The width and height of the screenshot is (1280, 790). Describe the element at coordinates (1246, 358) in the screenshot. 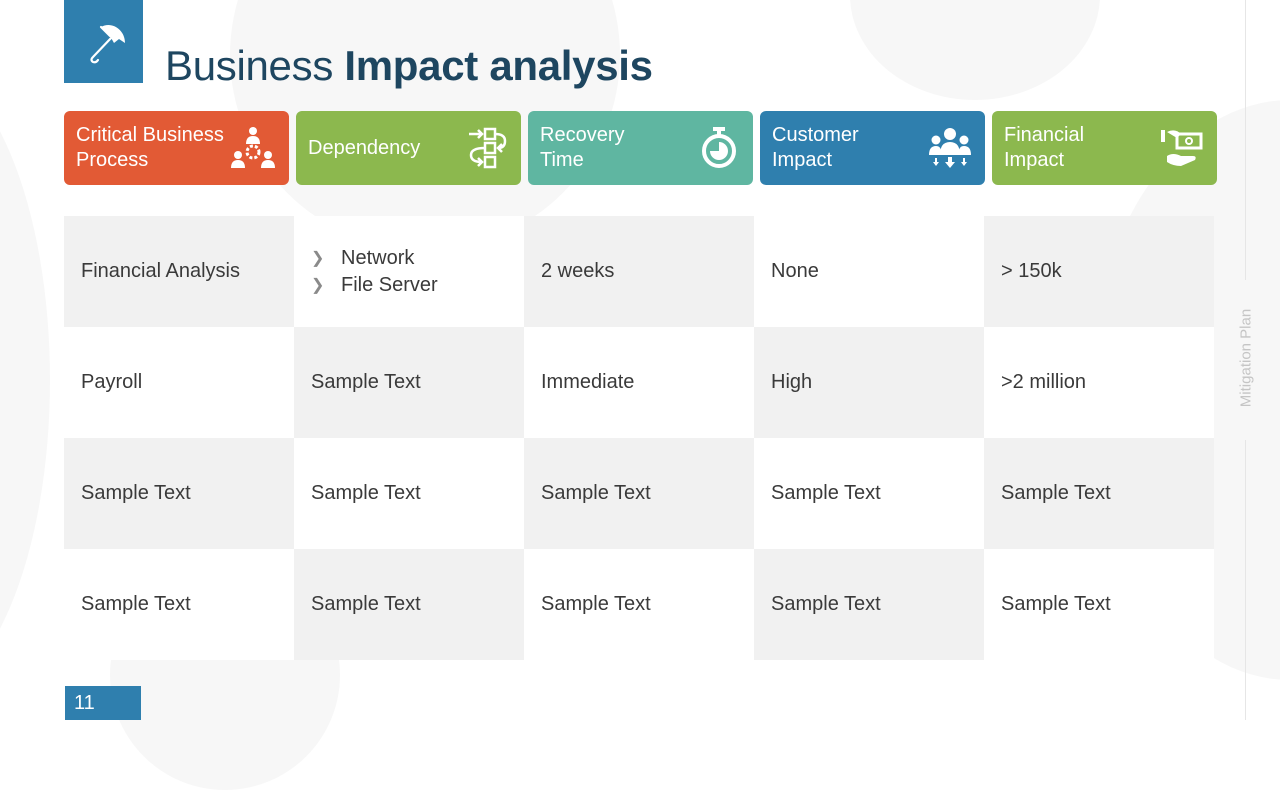

I see `section-label: Mitigation Plan` at that location.